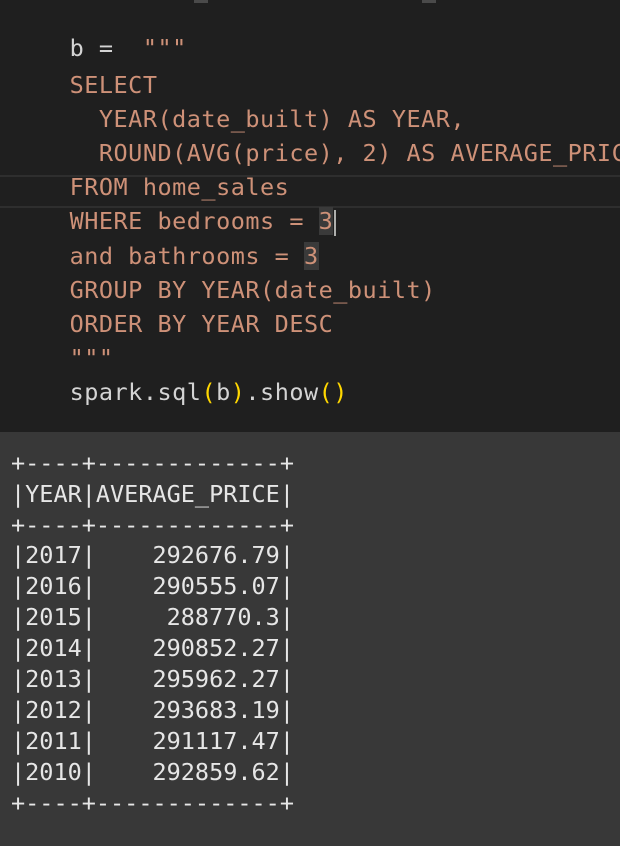 The image size is (620, 846). What do you see at coordinates (333, 392) in the screenshot?
I see `bracket-pair: ()` at bounding box center [333, 392].